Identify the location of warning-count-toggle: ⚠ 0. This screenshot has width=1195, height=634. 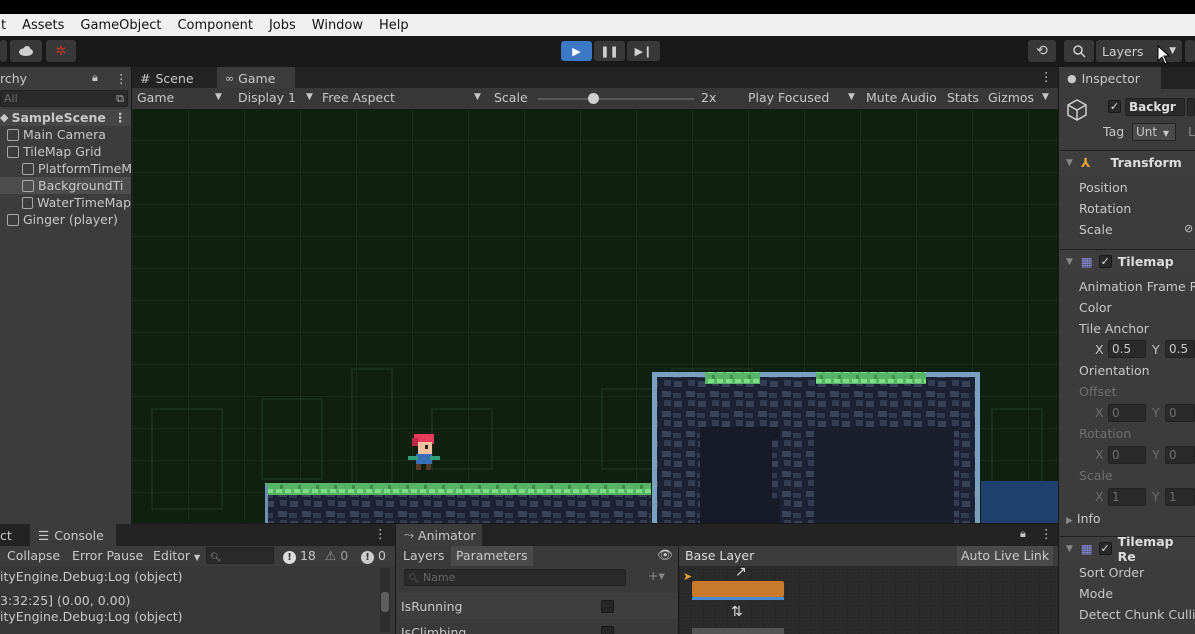
(336, 555).